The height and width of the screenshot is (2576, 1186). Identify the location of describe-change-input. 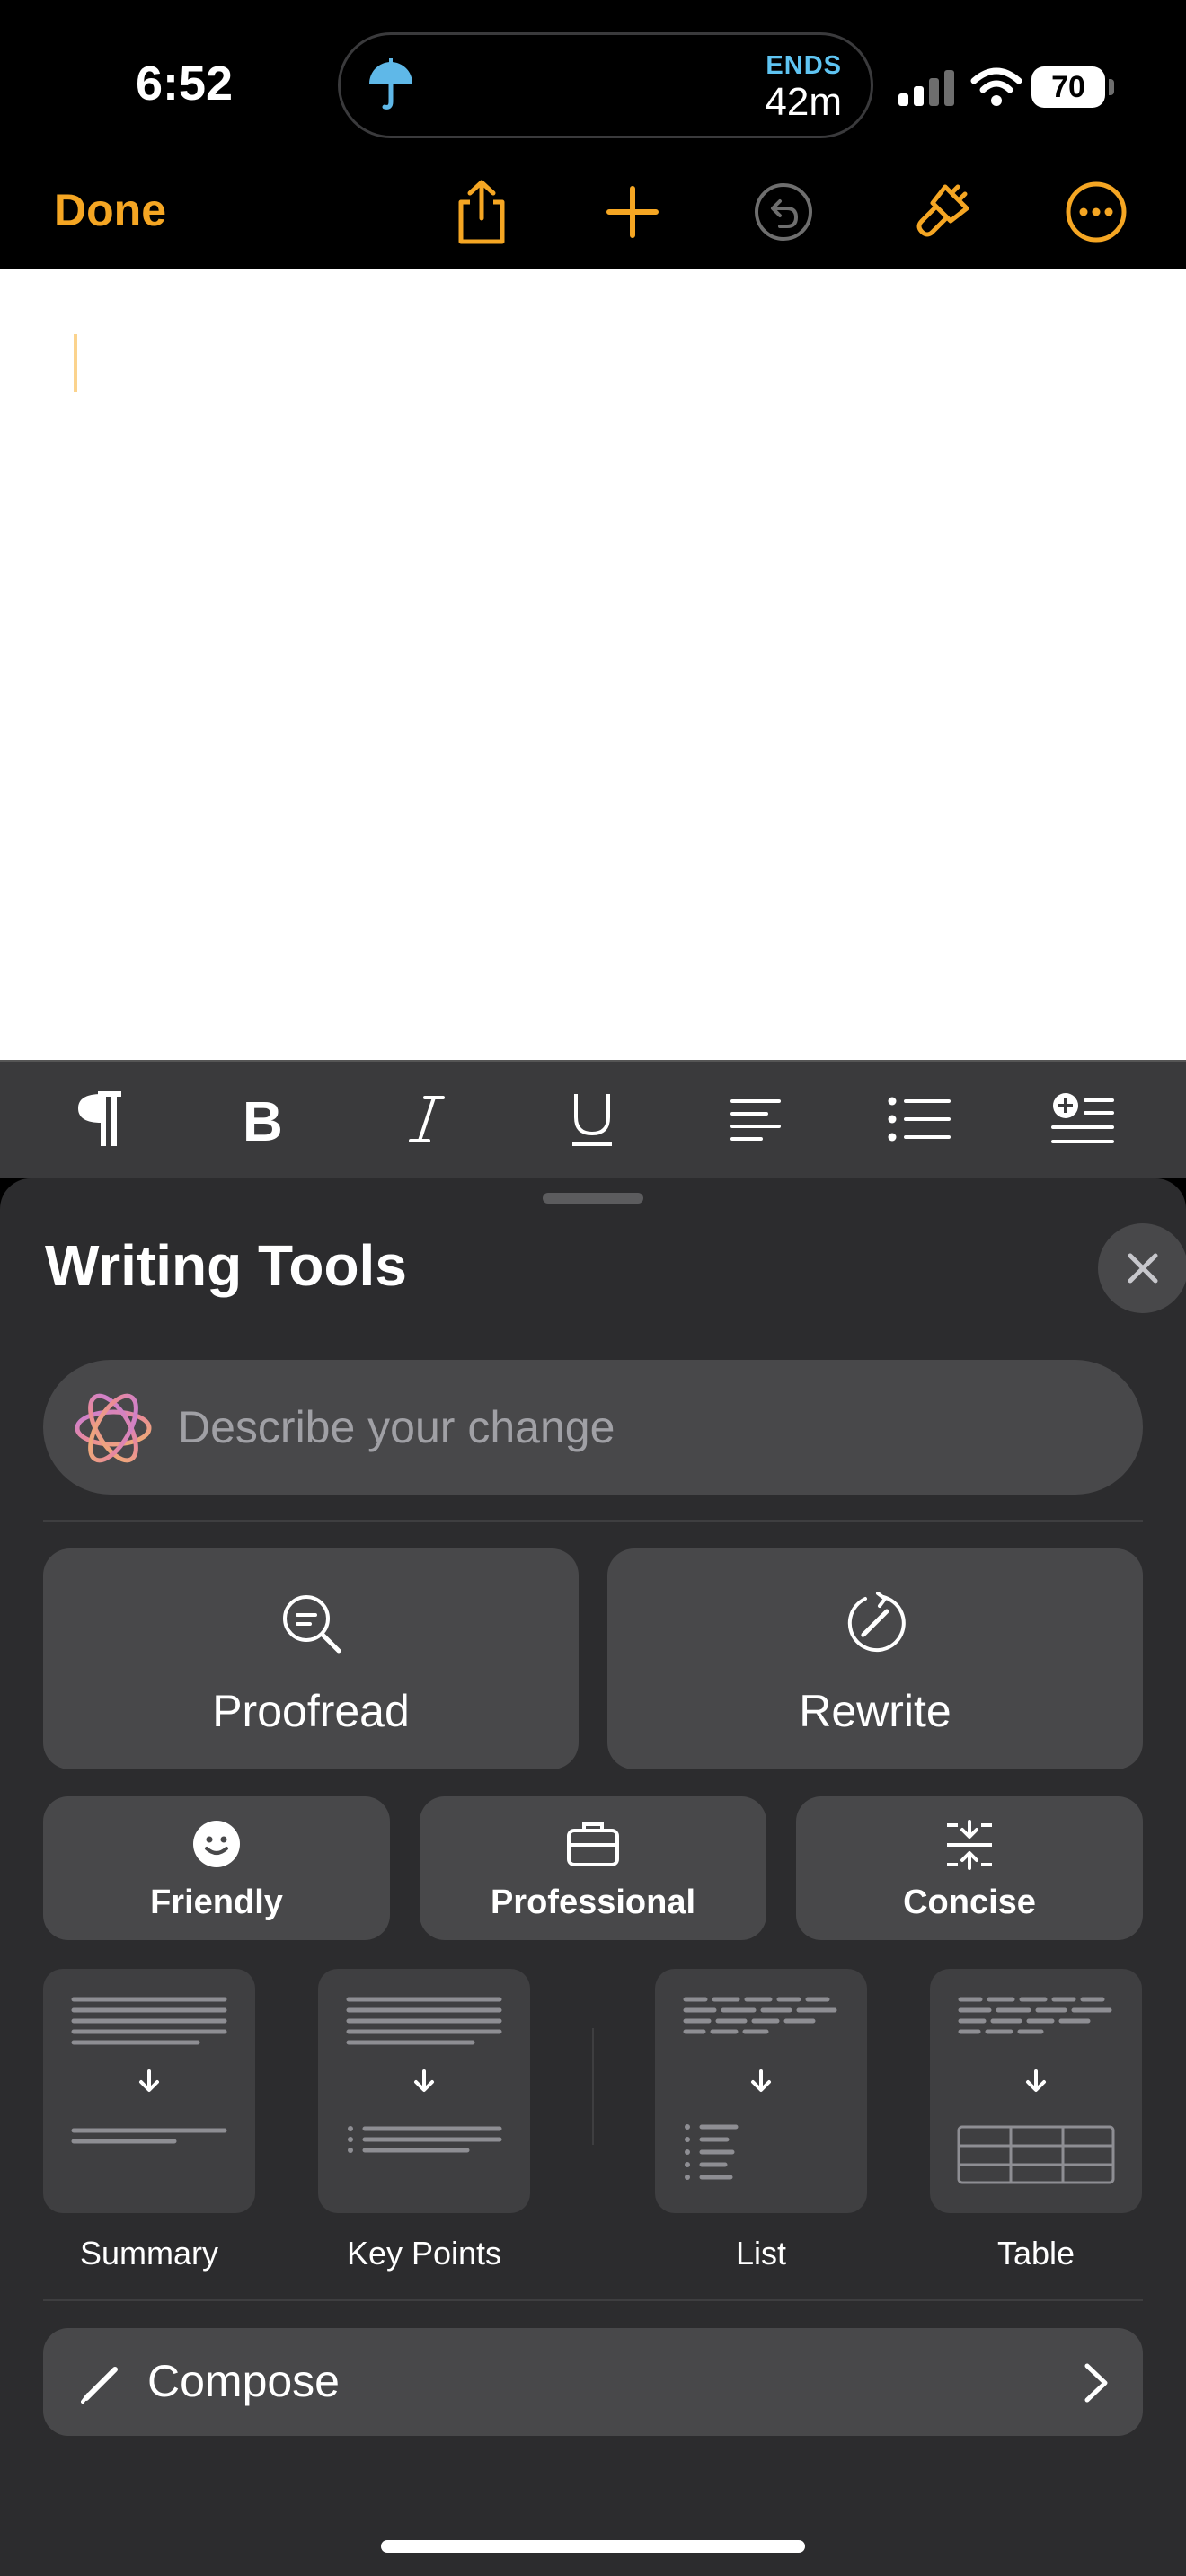
(645, 1427).